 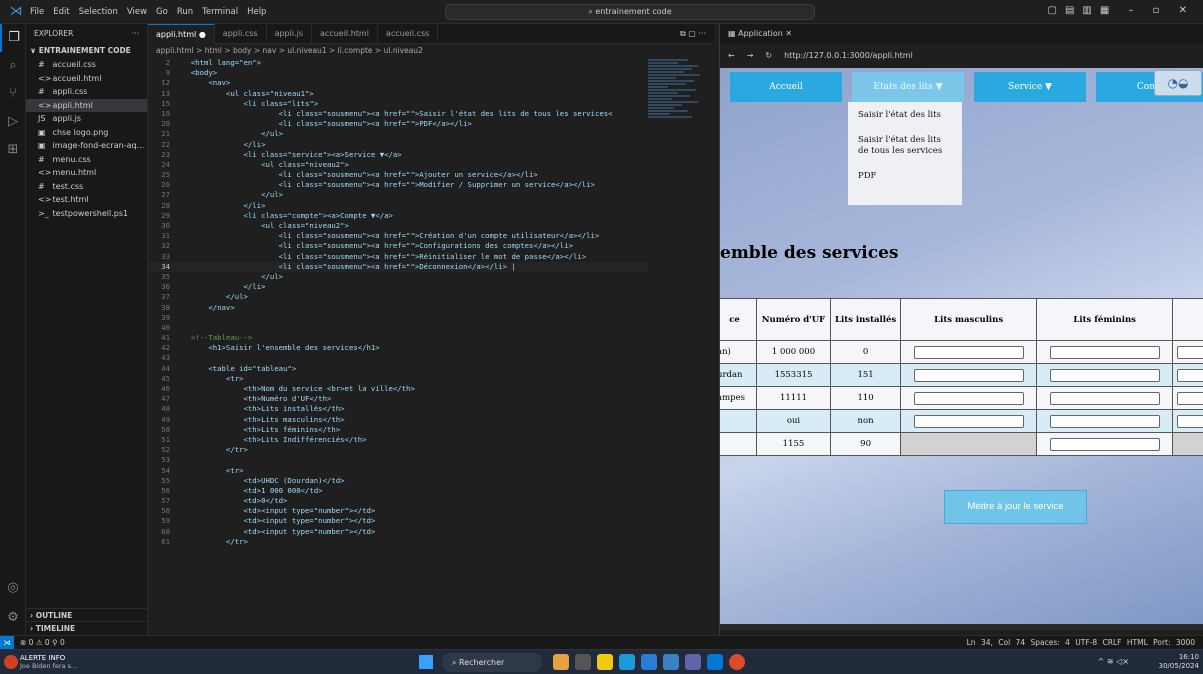 I want to click on browser-tab: ▦ Application ✕, so click(x=961, y=34).